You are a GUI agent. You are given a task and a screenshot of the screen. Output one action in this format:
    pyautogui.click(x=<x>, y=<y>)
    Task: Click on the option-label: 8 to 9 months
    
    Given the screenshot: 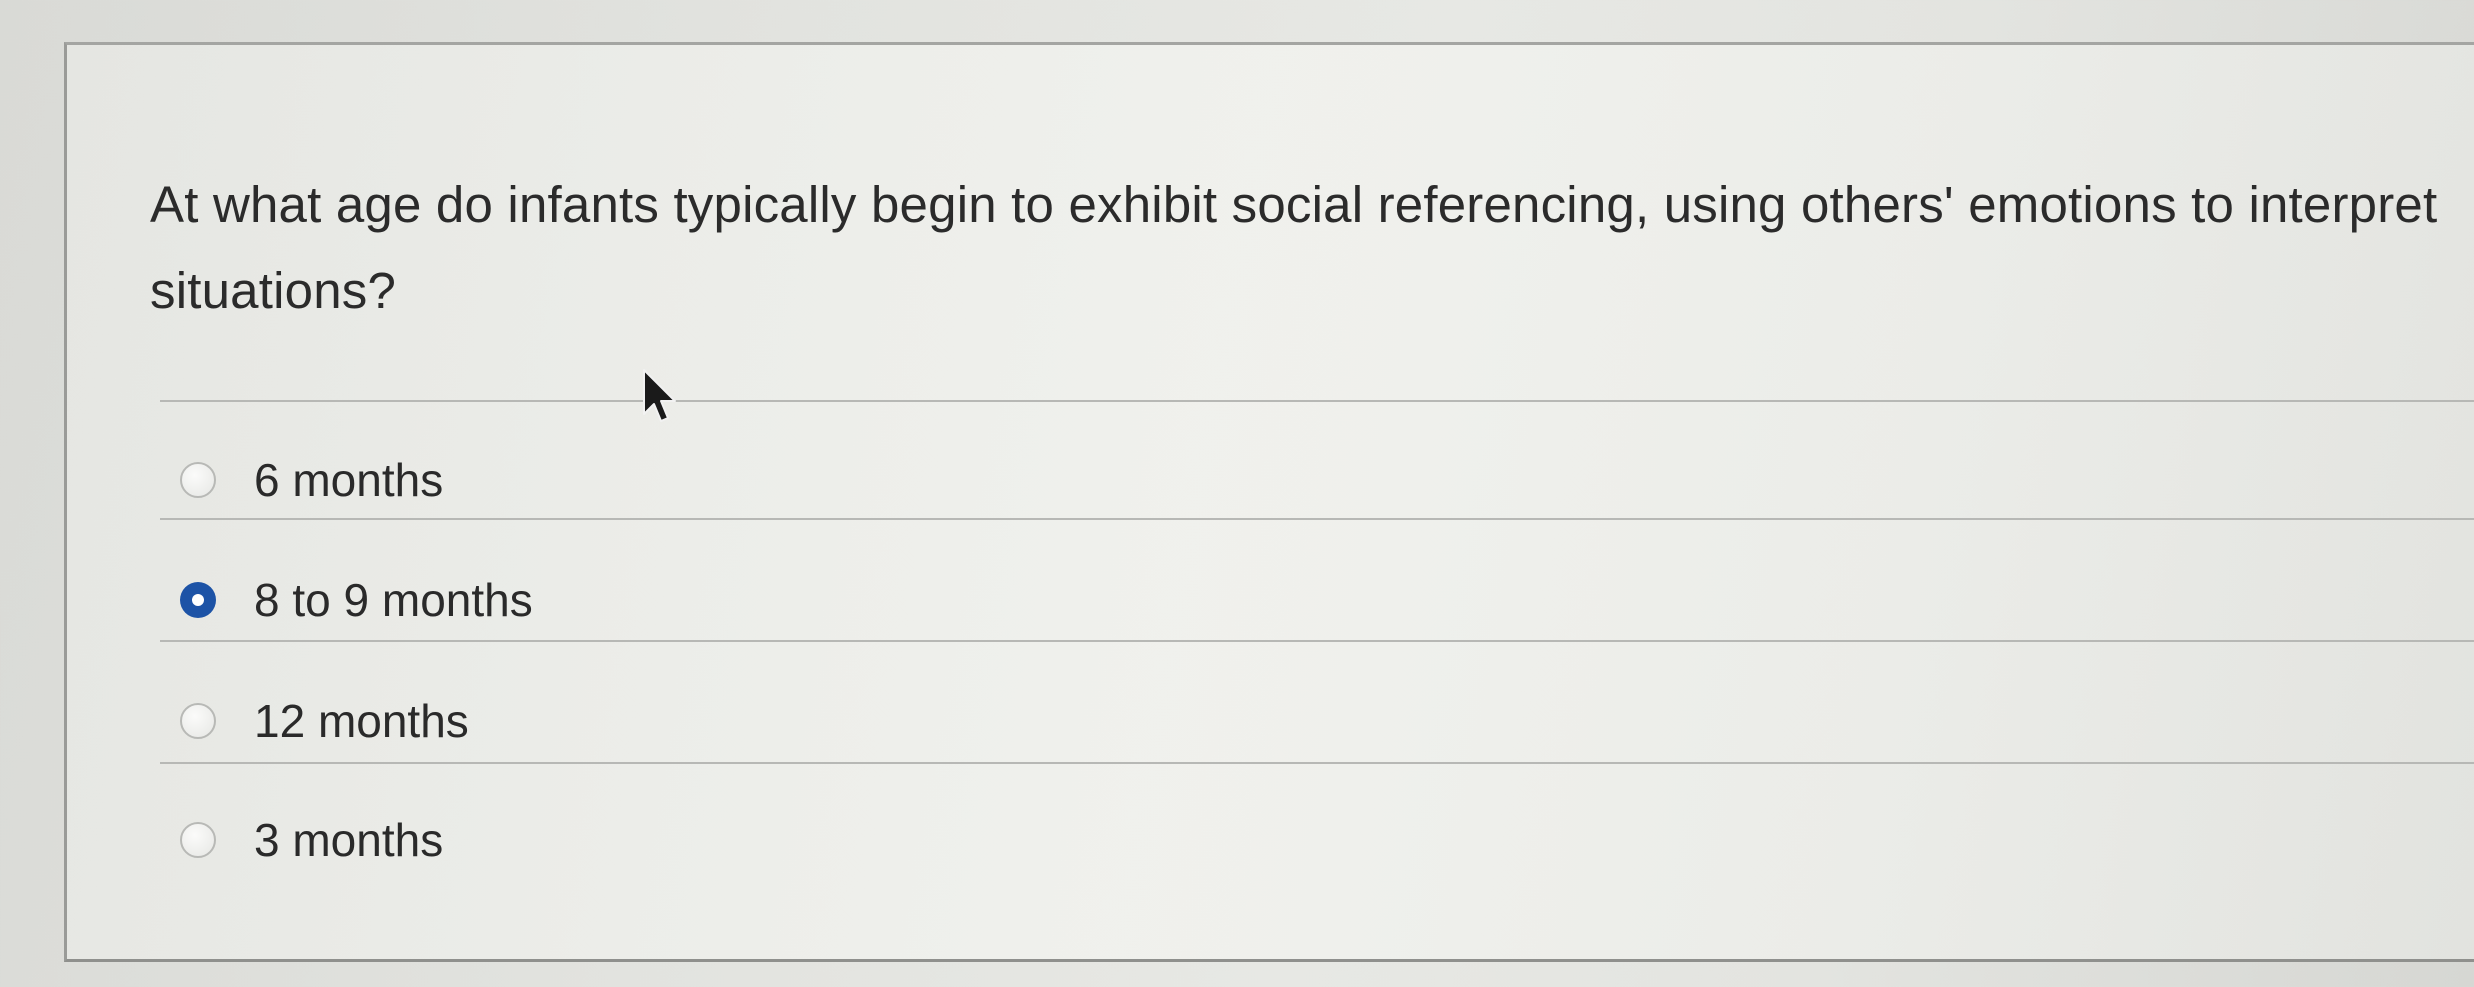 What is the action you would take?
    pyautogui.click(x=393, y=600)
    